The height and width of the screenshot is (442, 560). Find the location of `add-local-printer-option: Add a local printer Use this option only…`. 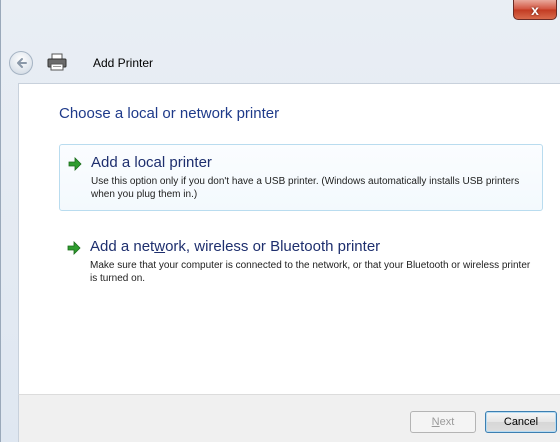

add-local-printer-option: Add a local printer Use this option only… is located at coordinates (301, 177).